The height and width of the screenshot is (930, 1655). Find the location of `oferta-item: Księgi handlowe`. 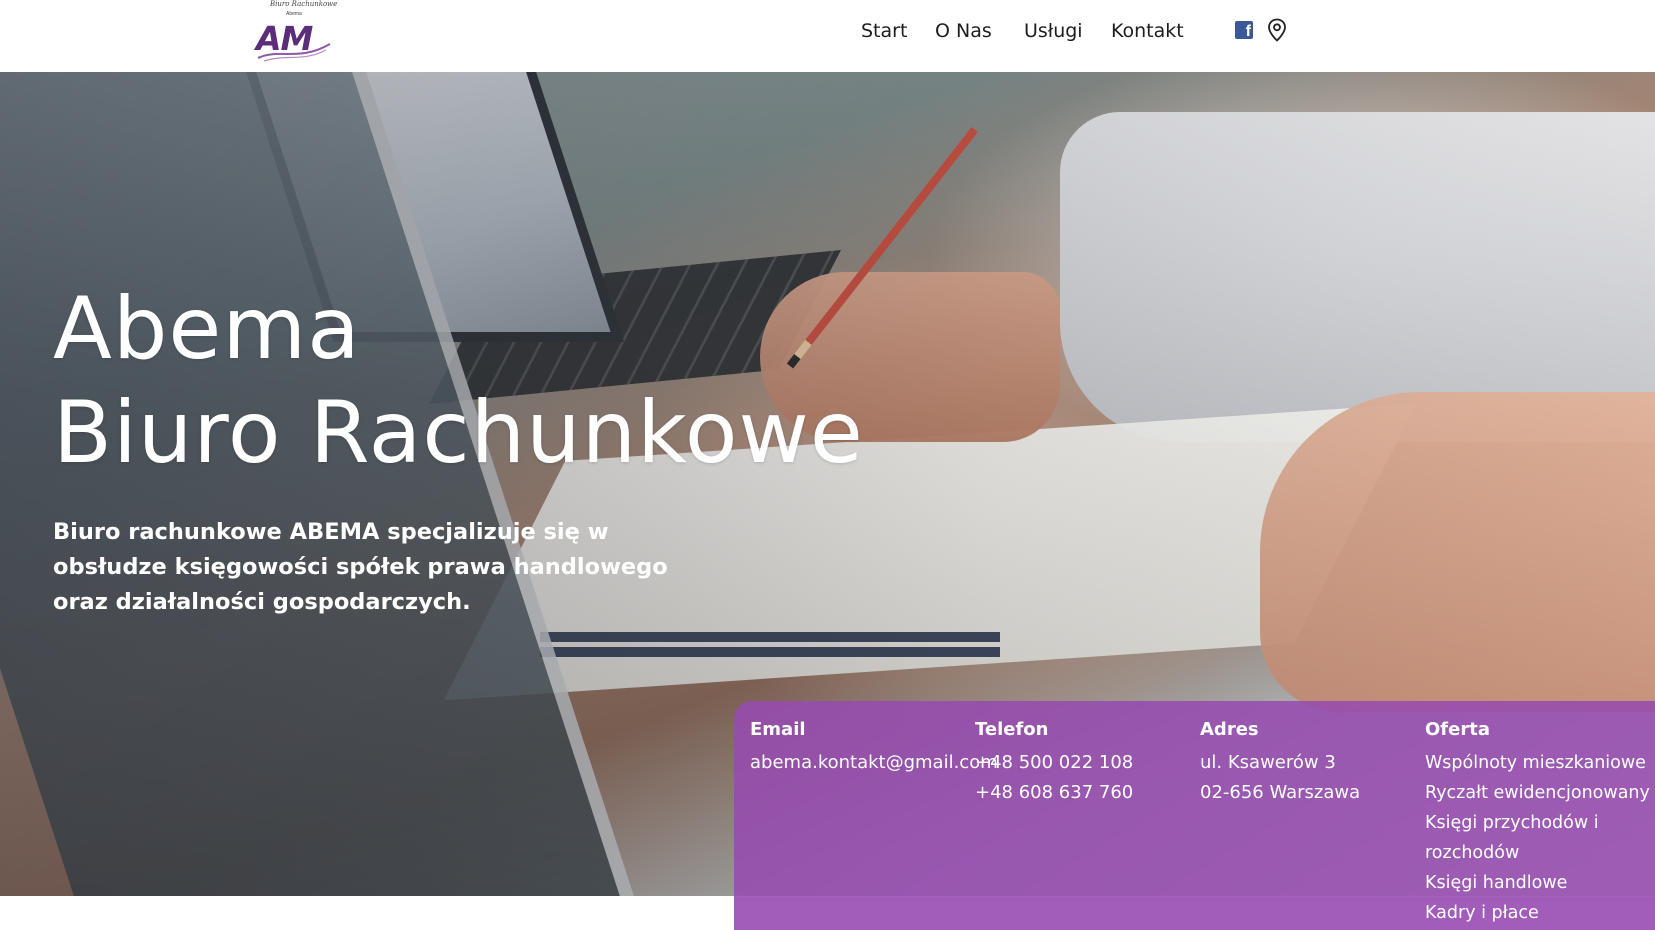

oferta-item: Księgi handlowe is located at coordinates (1537, 883).